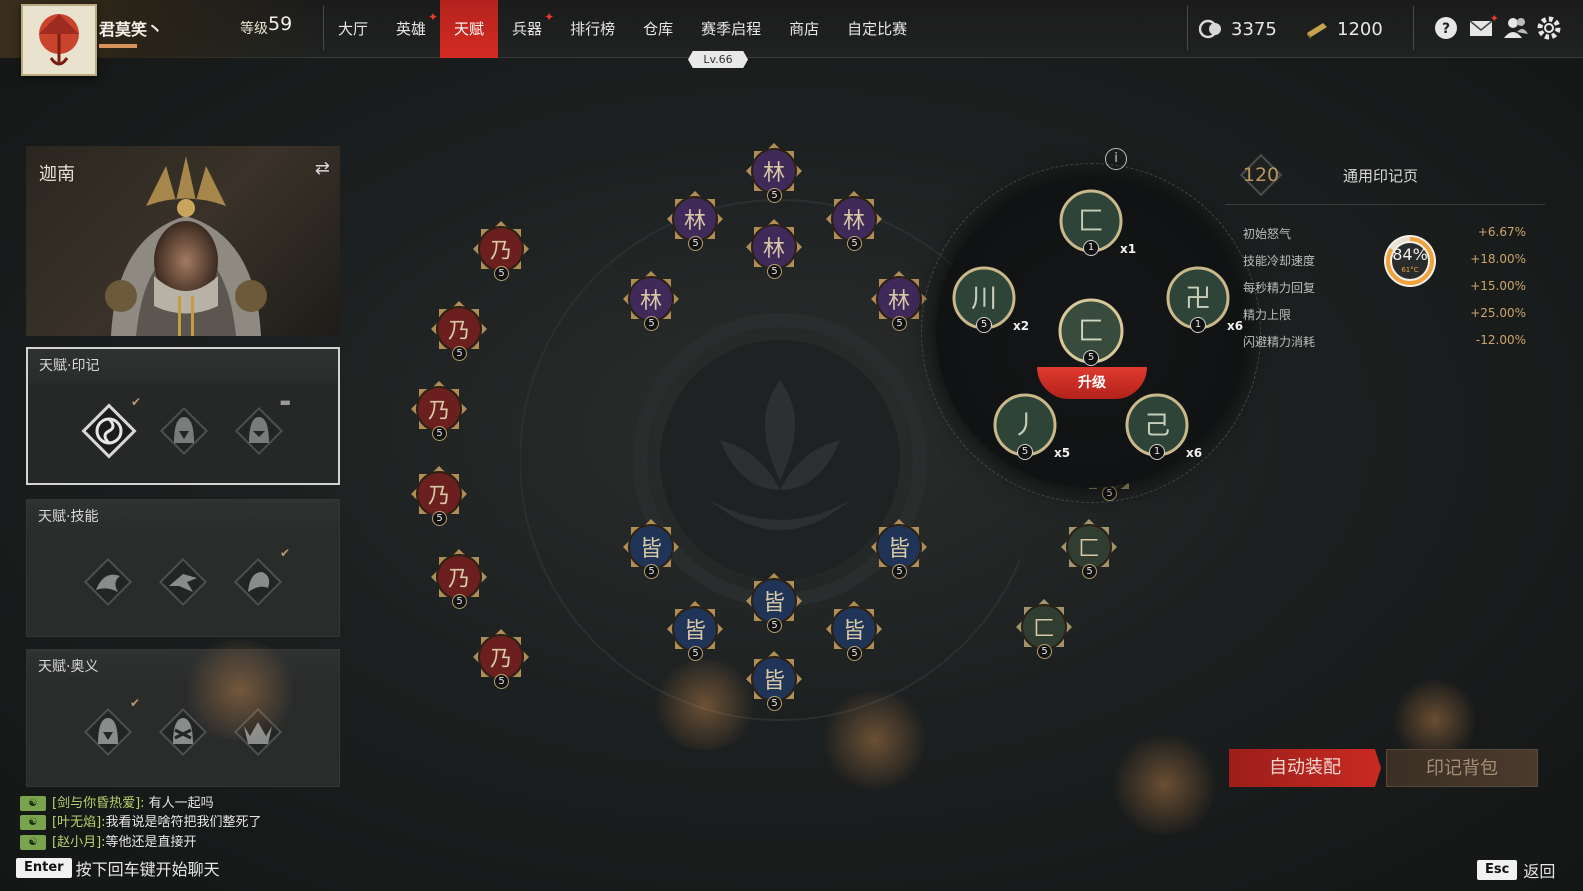 This screenshot has height=891, width=1583. What do you see at coordinates (984, 299) in the screenshot?
I see `svg-text: 川` at bounding box center [984, 299].